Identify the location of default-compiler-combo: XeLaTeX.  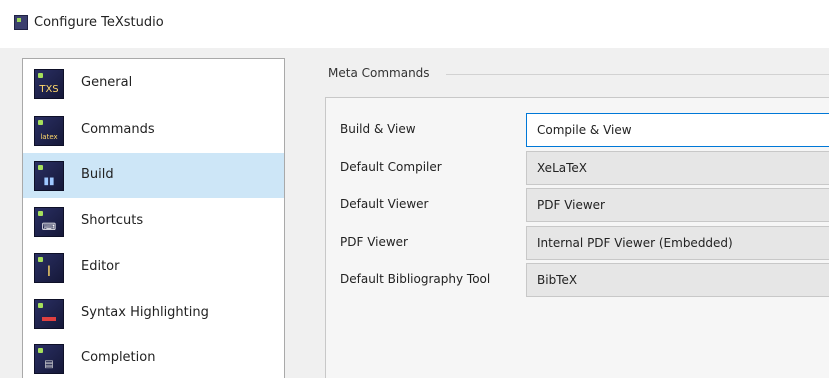
(677, 168).